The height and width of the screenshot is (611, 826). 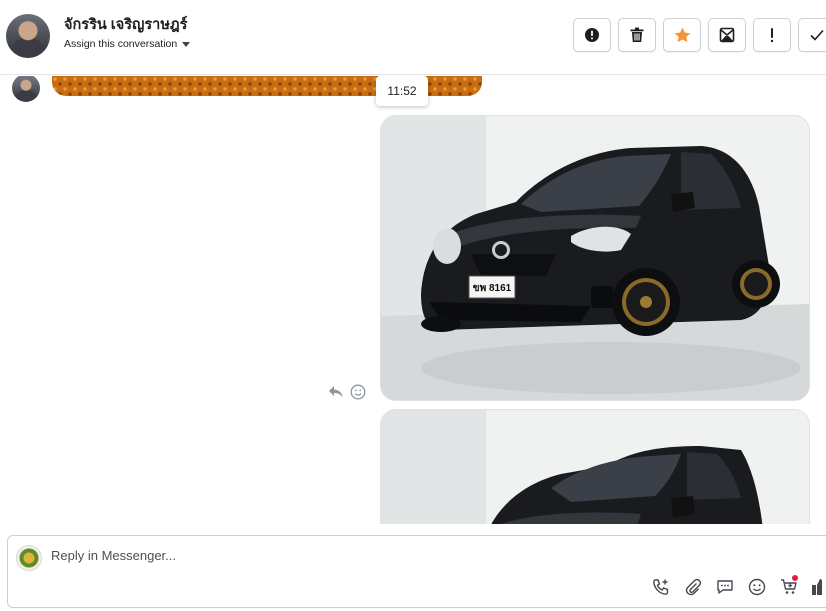 What do you see at coordinates (347, 394) in the screenshot?
I see `message-hover-tools` at bounding box center [347, 394].